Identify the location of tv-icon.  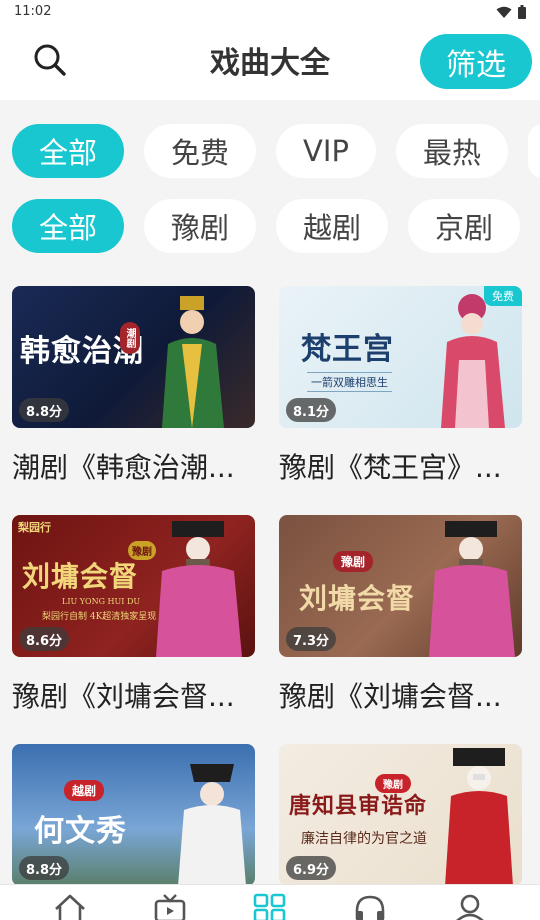
(170, 907).